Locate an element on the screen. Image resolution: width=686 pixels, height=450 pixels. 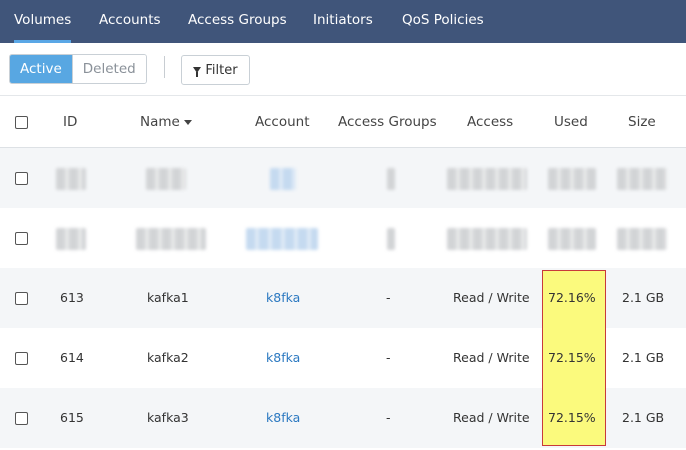
column-header-size: Size is located at coordinates (642, 122).